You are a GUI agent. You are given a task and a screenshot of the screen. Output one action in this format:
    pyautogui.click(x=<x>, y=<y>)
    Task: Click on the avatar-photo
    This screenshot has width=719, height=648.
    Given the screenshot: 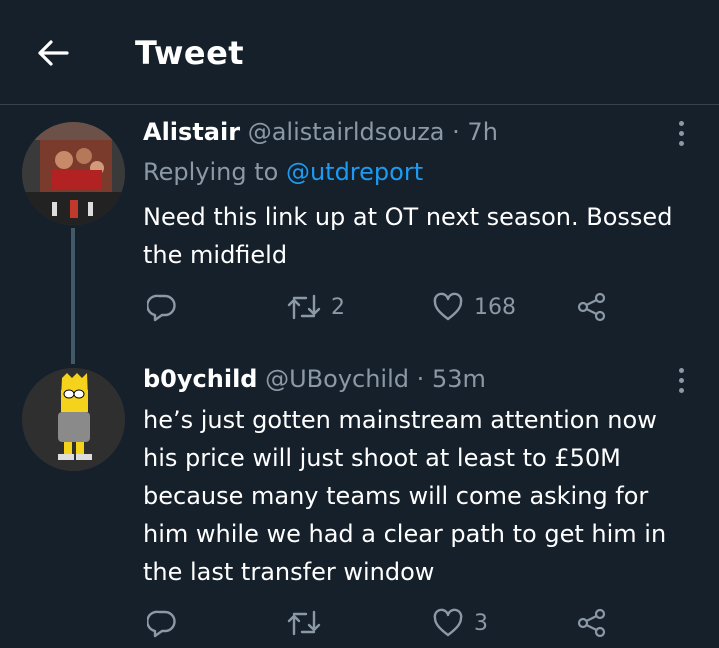 What is the action you would take?
    pyautogui.click(x=73, y=173)
    